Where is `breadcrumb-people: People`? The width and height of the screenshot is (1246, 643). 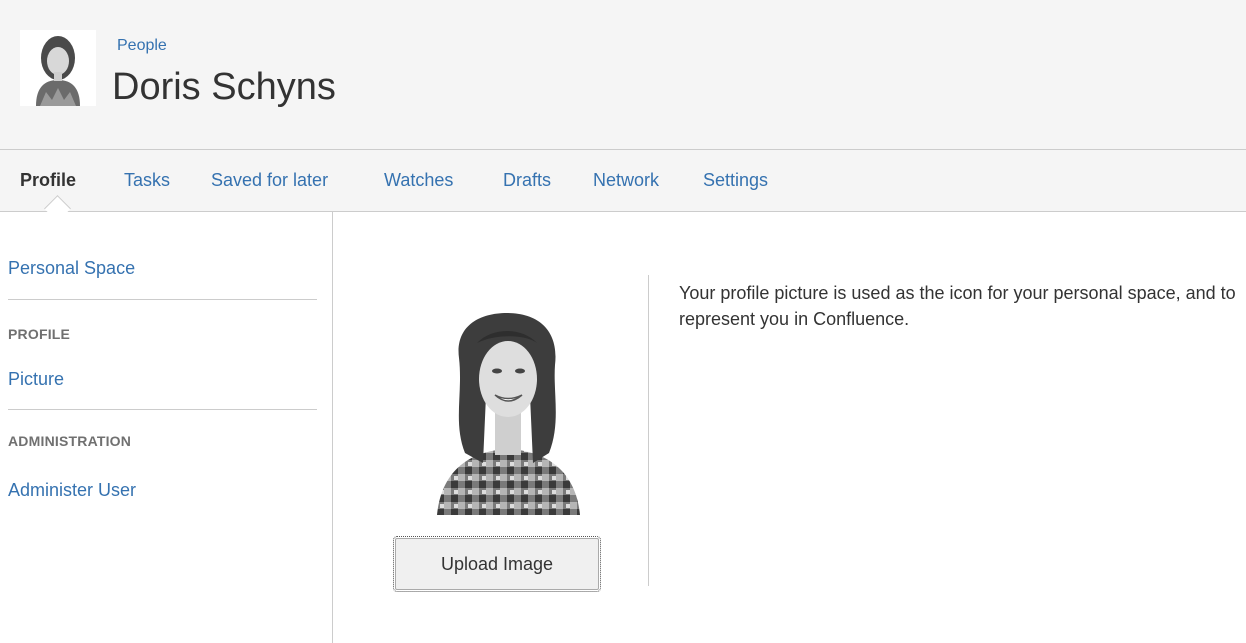
breadcrumb-people: People is located at coordinates (142, 46).